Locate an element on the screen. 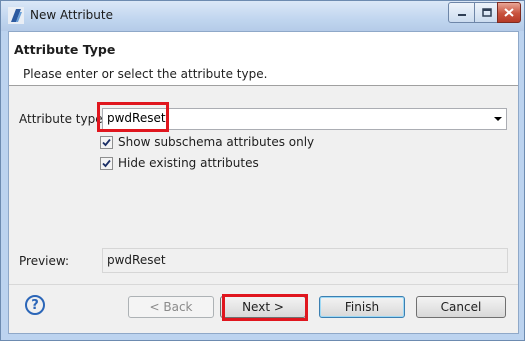  hide-existing-label: Hide existing attributes is located at coordinates (188, 163).